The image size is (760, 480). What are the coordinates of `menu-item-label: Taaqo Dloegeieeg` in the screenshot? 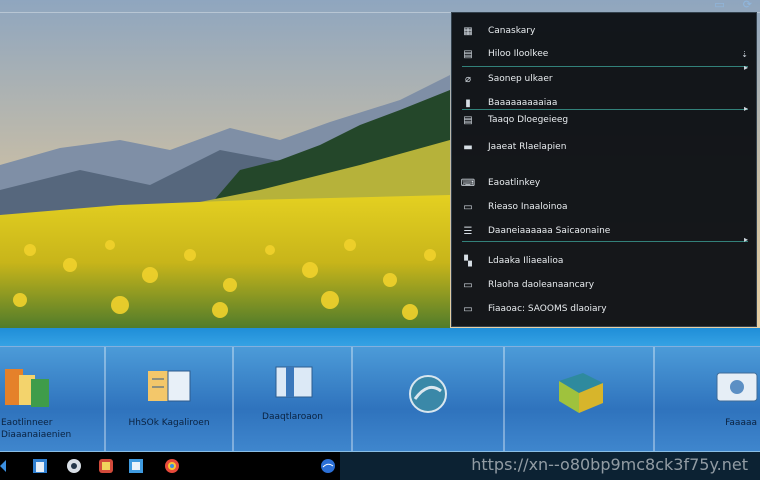 It's located at (528, 120).